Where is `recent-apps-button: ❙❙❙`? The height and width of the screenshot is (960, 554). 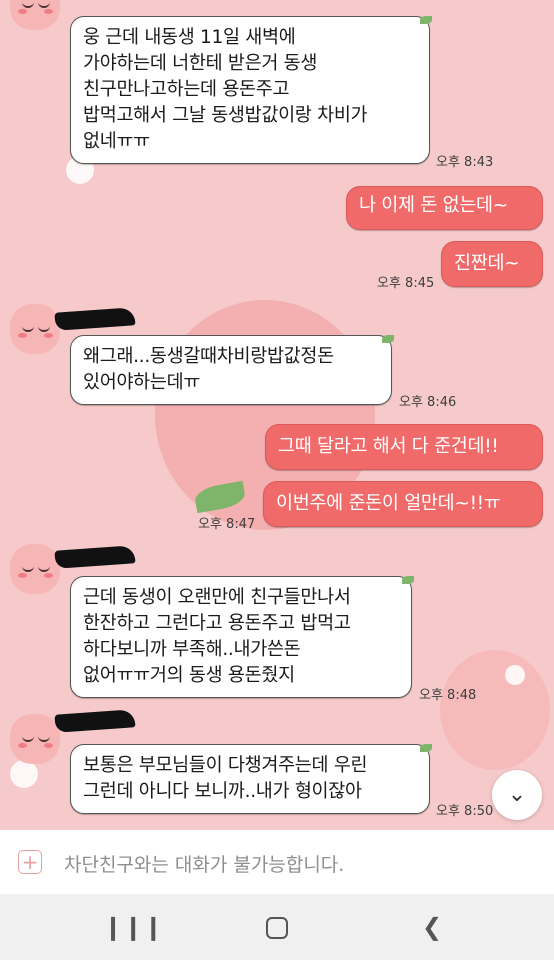 recent-apps-button: ❙❙❙ is located at coordinates (133, 927).